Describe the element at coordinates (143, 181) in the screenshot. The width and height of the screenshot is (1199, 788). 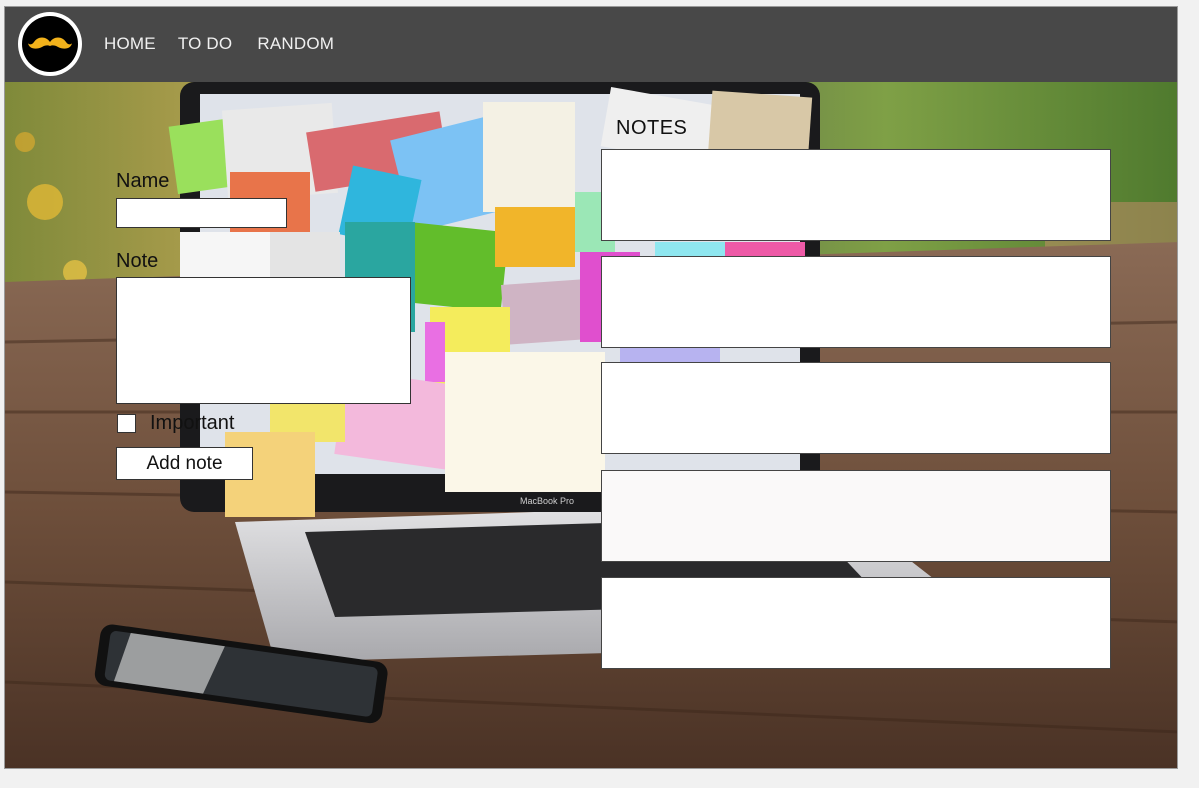
I see `name-label: Name` at that location.